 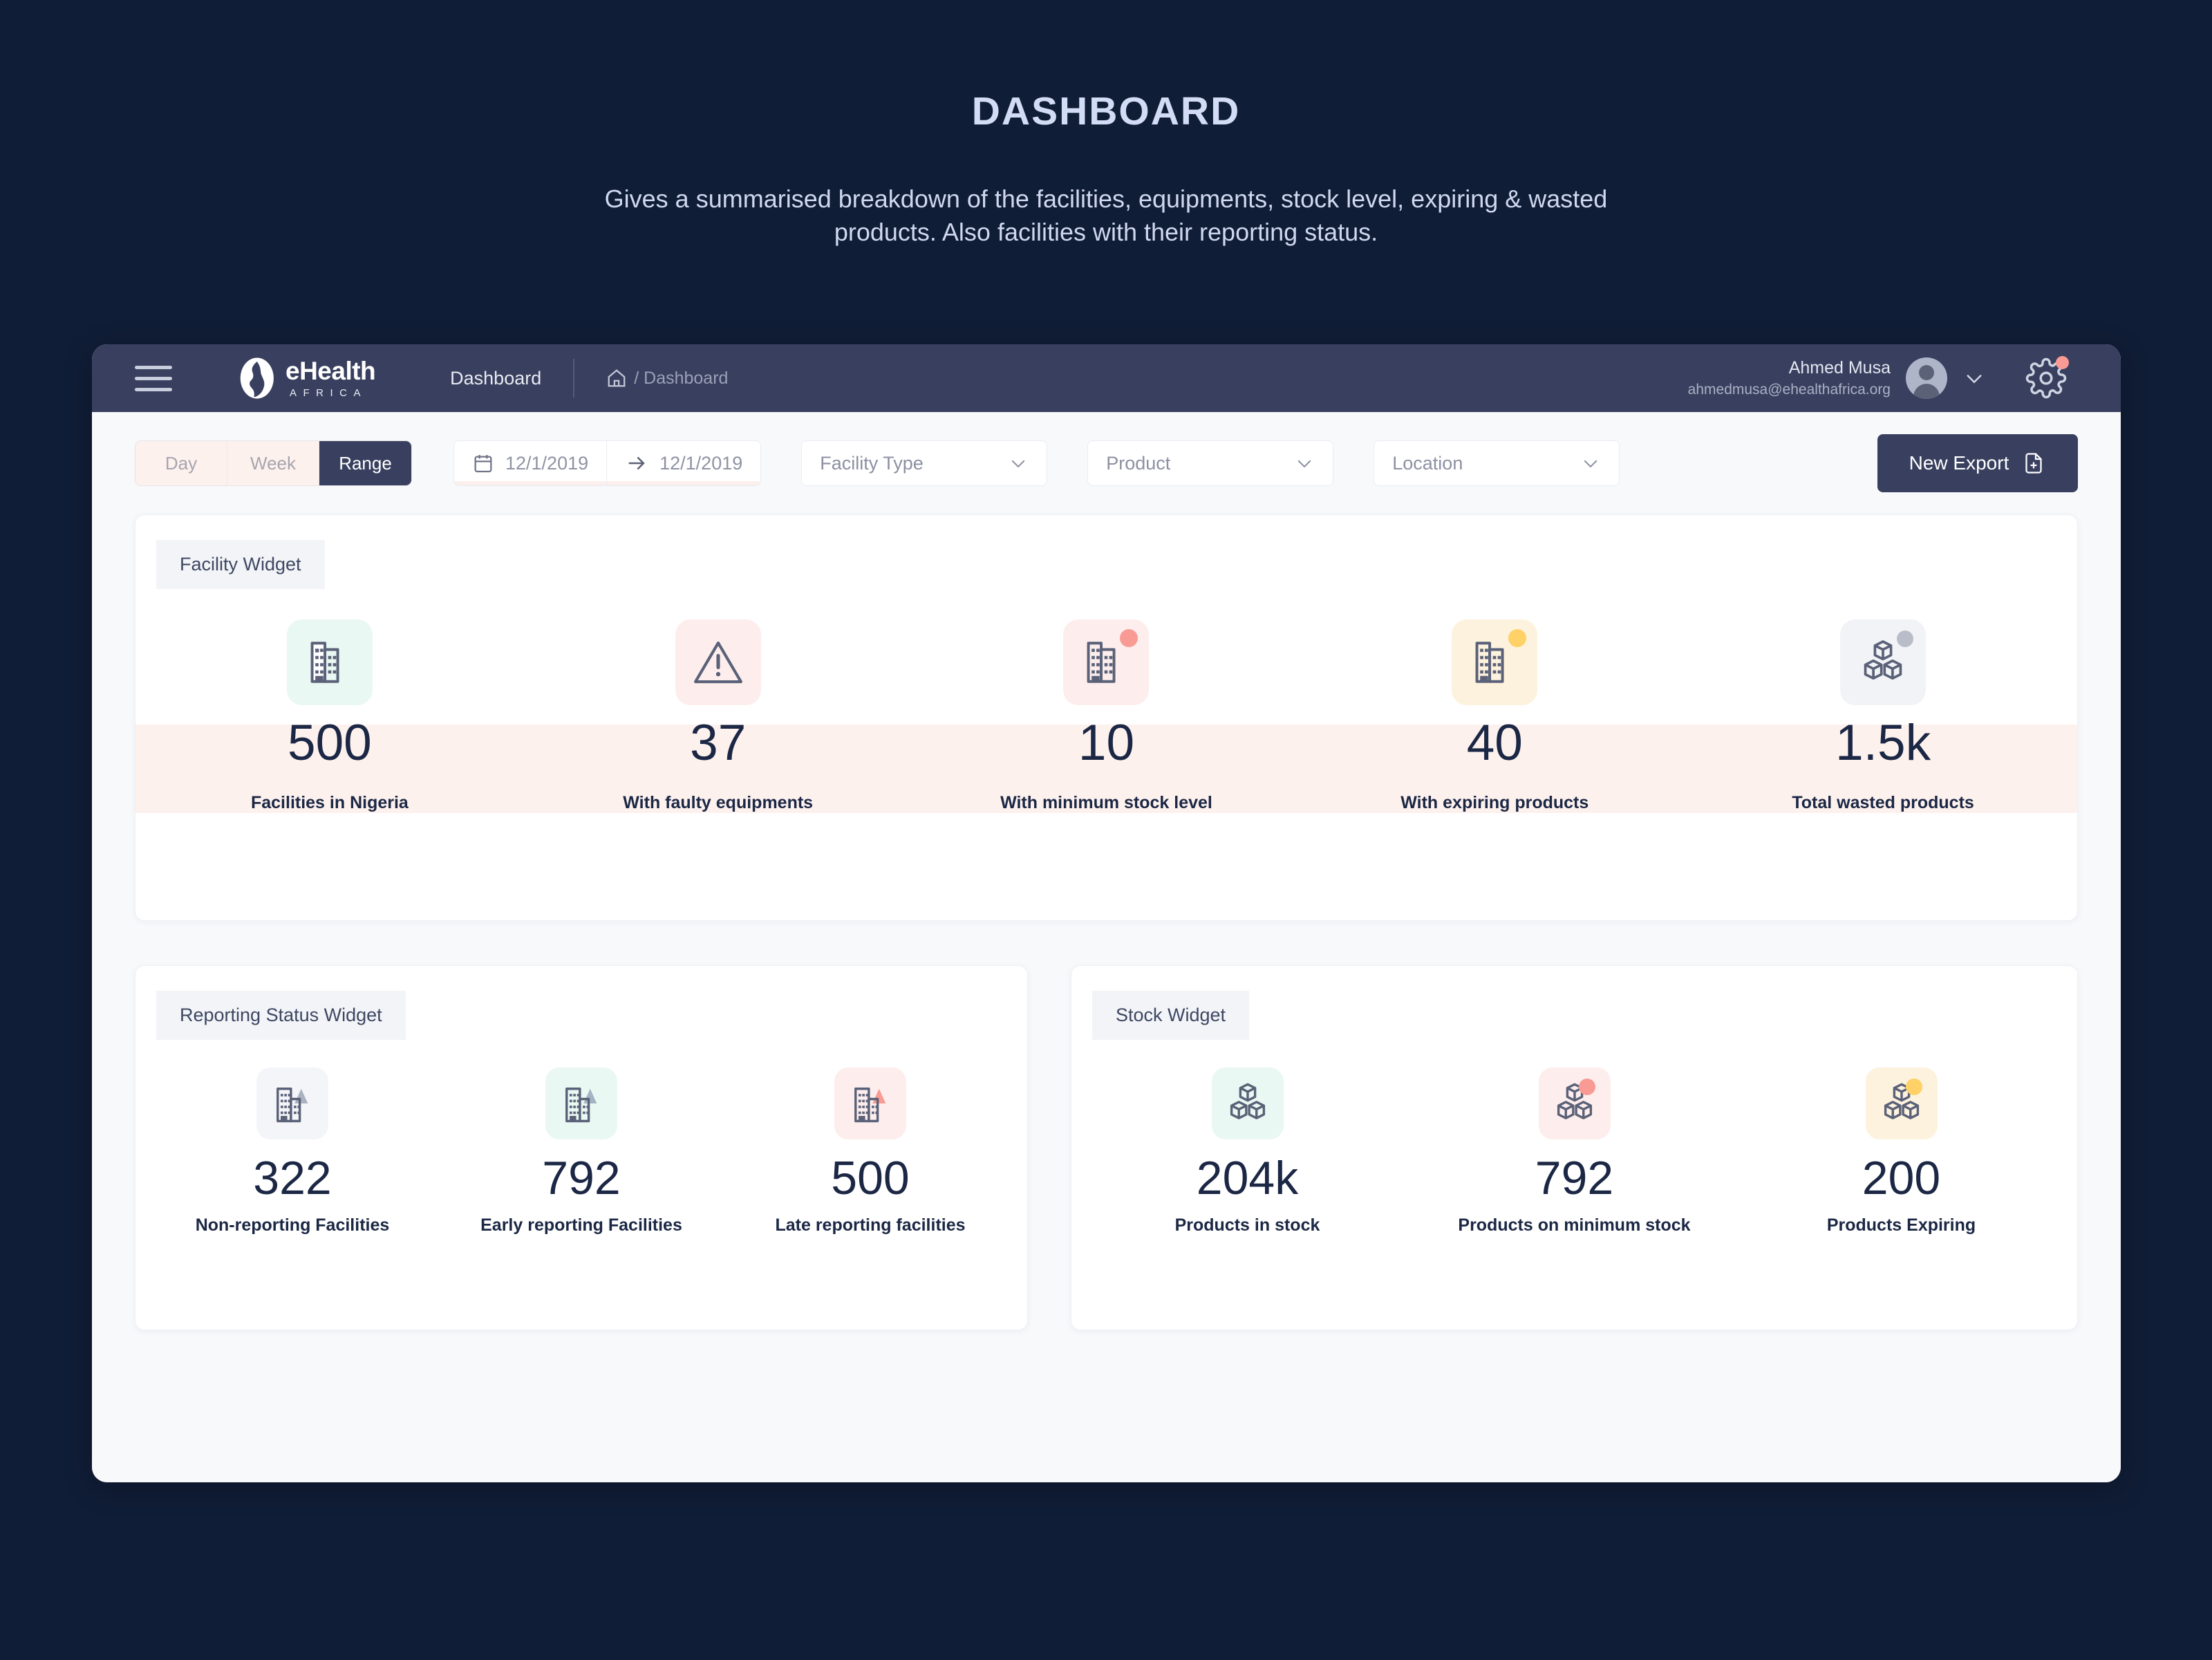 I want to click on segment-day: Day, so click(x=181, y=463).